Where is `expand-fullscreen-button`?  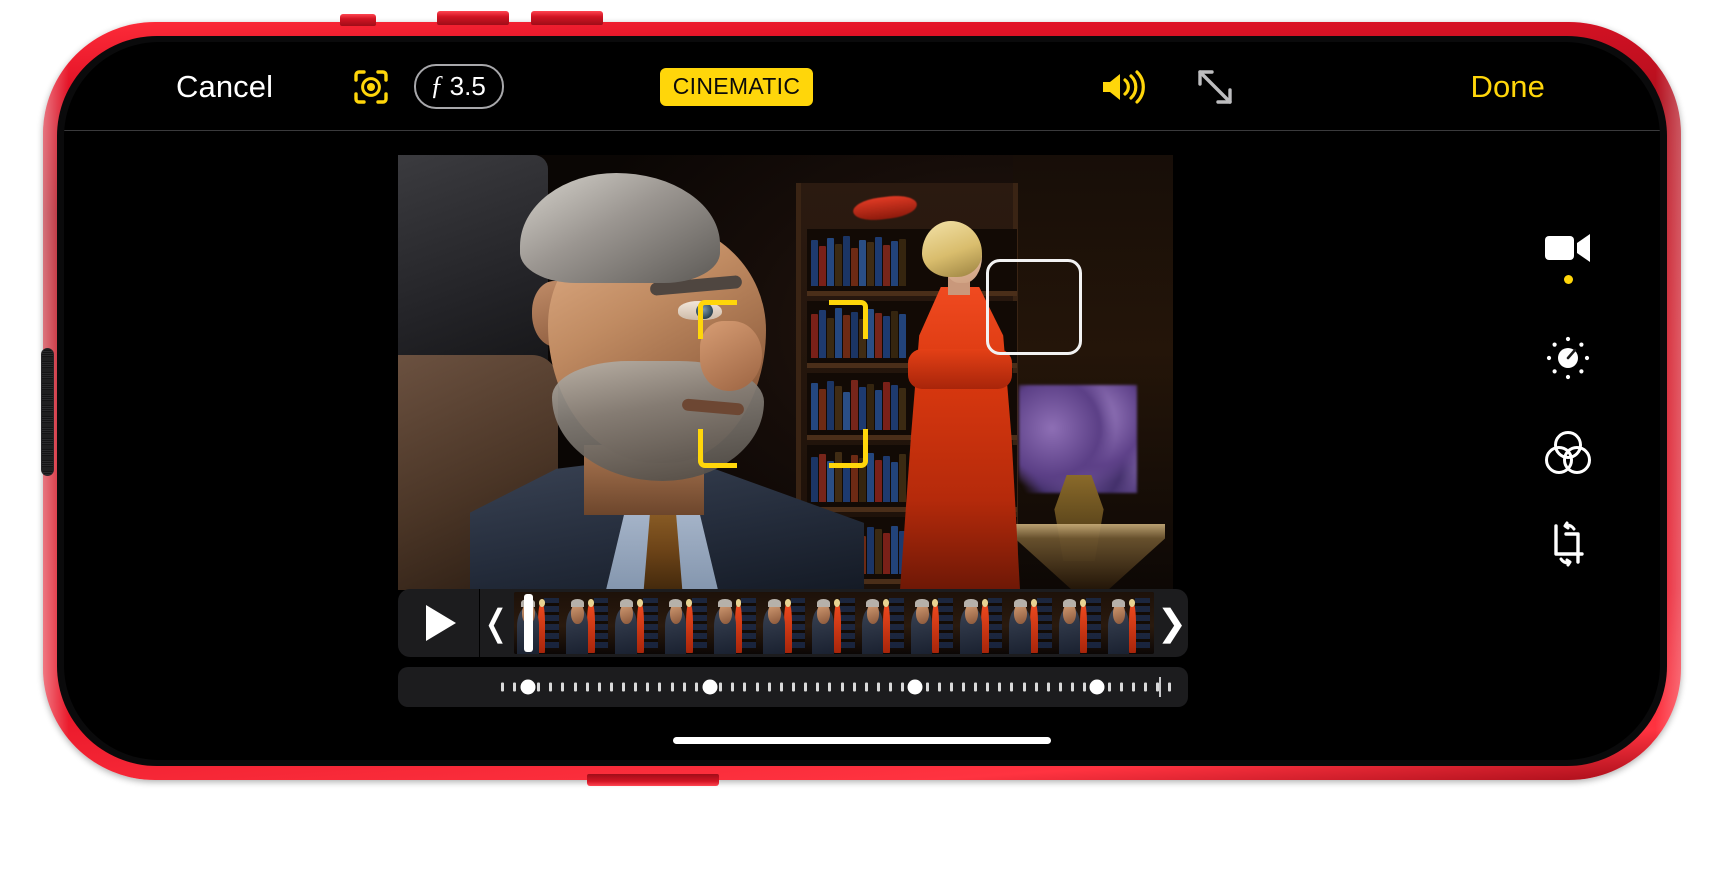 expand-fullscreen-button is located at coordinates (1215, 86).